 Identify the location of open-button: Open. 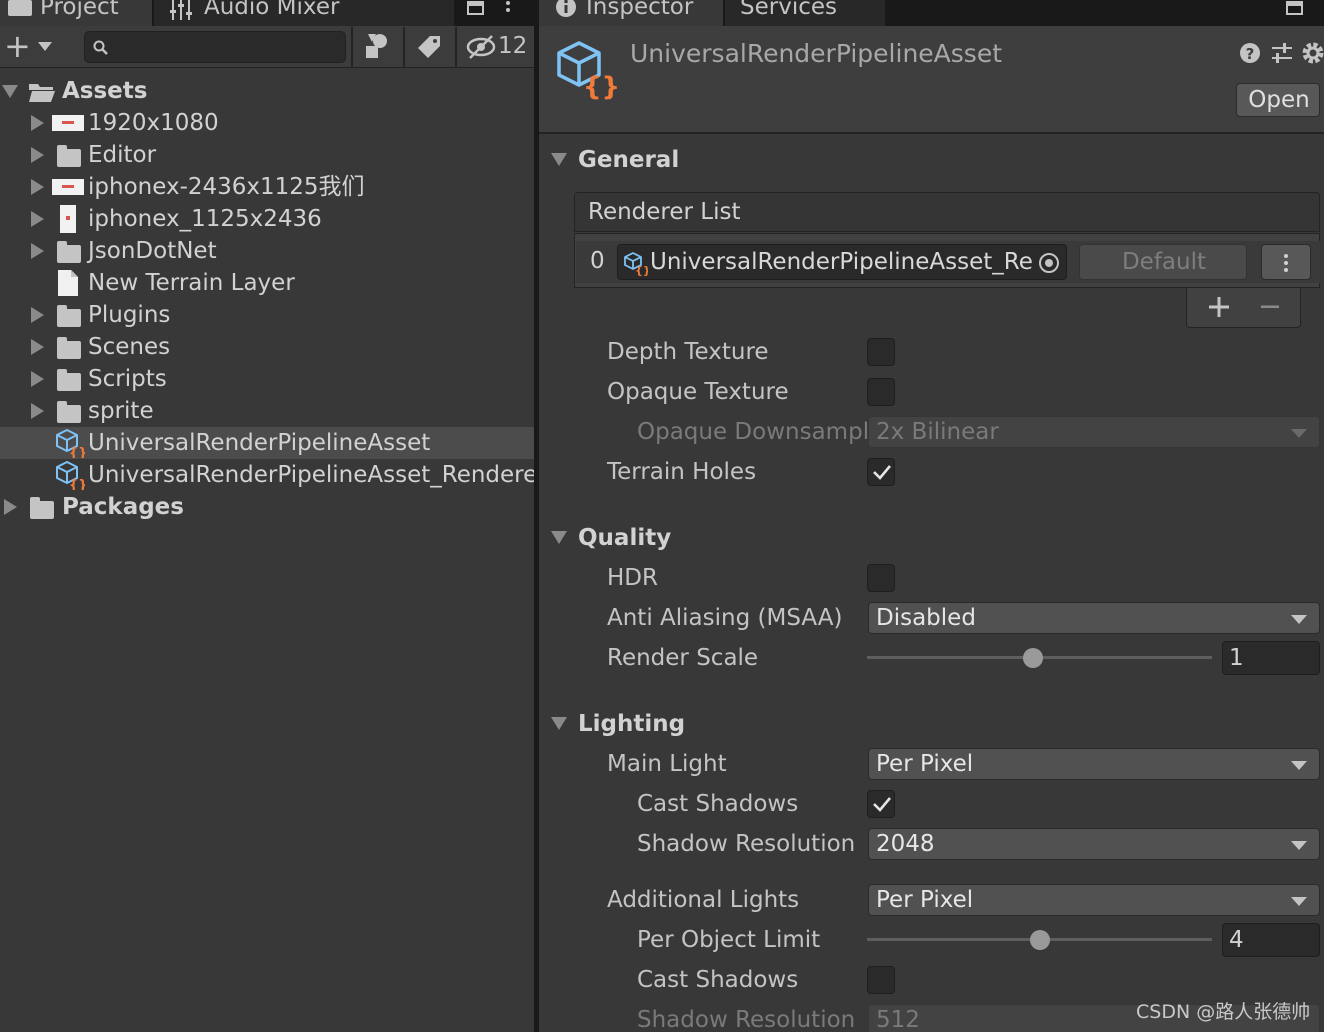
(1278, 100).